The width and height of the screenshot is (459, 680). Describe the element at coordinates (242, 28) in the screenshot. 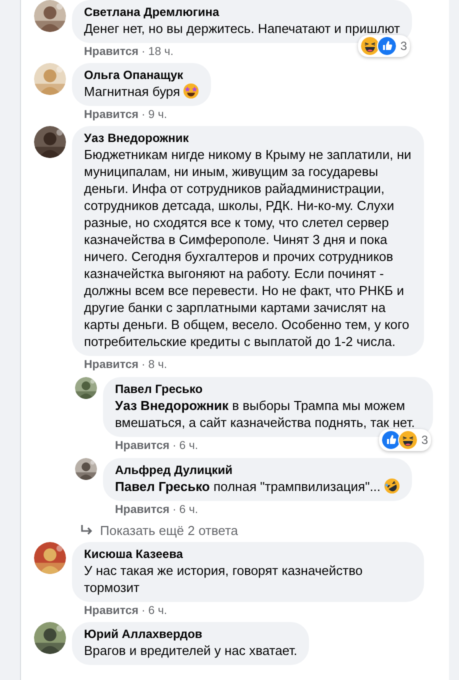

I see `comment-text: Денег нет, но вы держитесь. Напечатают и пришлют` at that location.